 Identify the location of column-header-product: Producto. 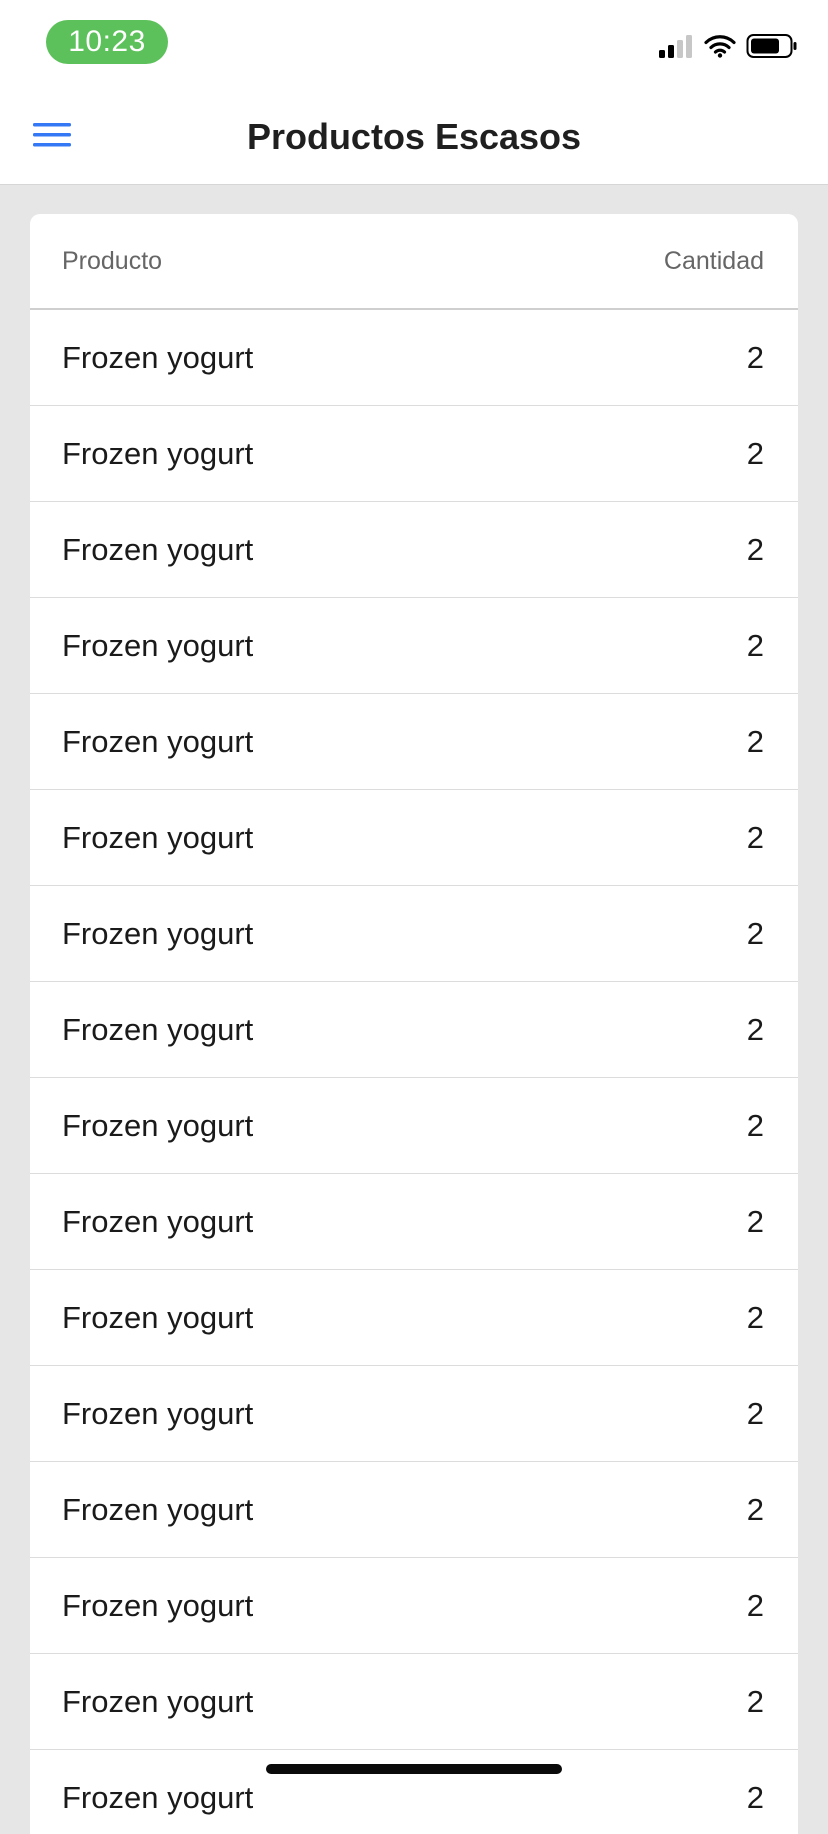
(112, 260).